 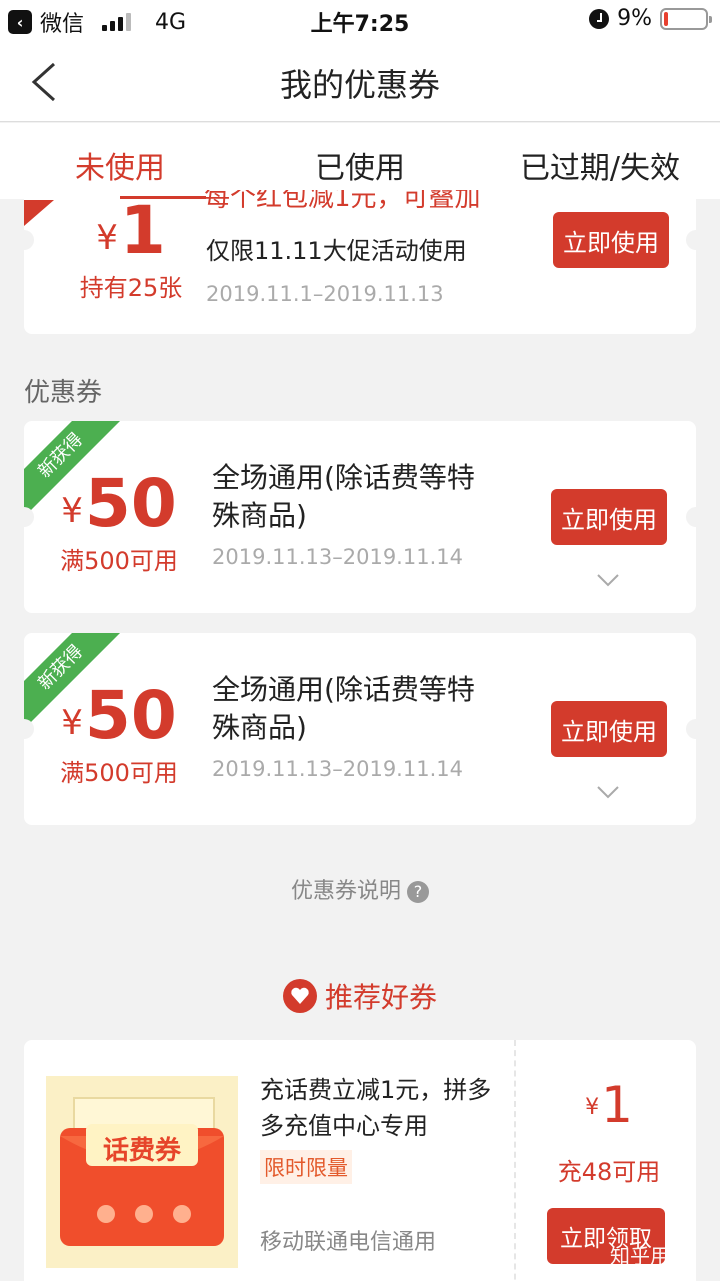 I want to click on card-subtitle: 仅限11.11大促活动使用, so click(x=336, y=251).